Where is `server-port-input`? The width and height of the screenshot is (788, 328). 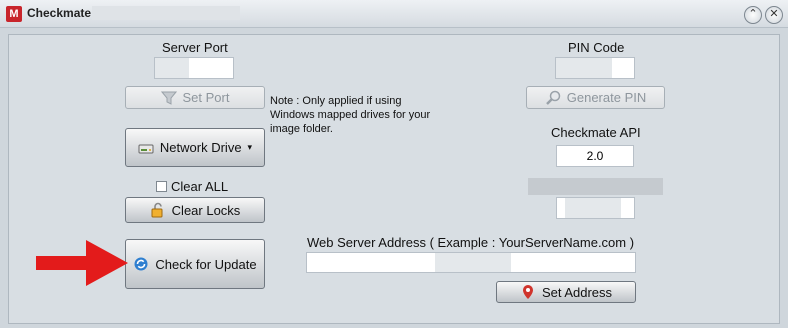 server-port-input is located at coordinates (194, 68).